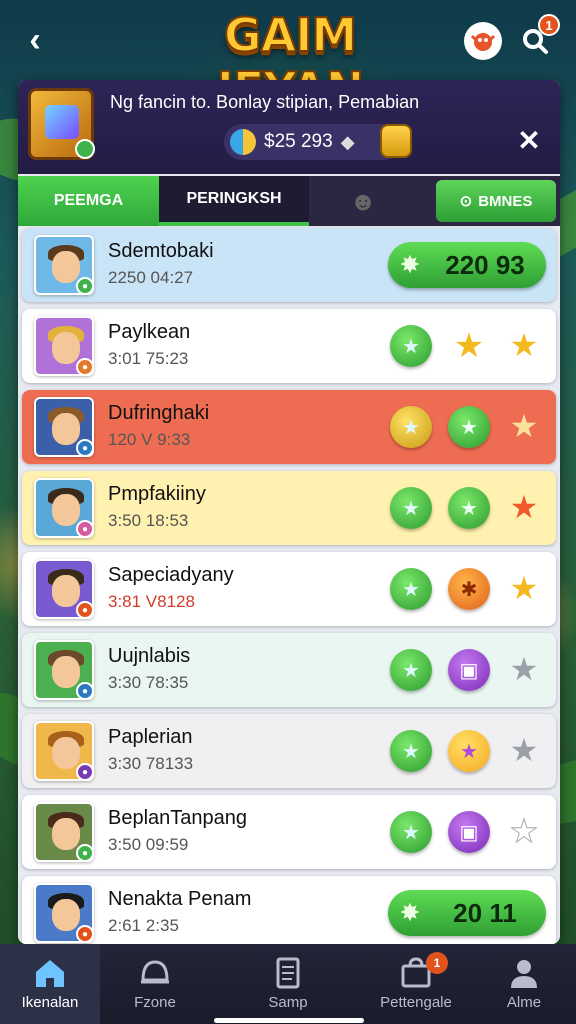 The image size is (576, 1024). Describe the element at coordinates (289, 508) in the screenshot. I see `player-row: ● Pmpfakiiny 3:50 18:53 ★ ★ ★` at that location.